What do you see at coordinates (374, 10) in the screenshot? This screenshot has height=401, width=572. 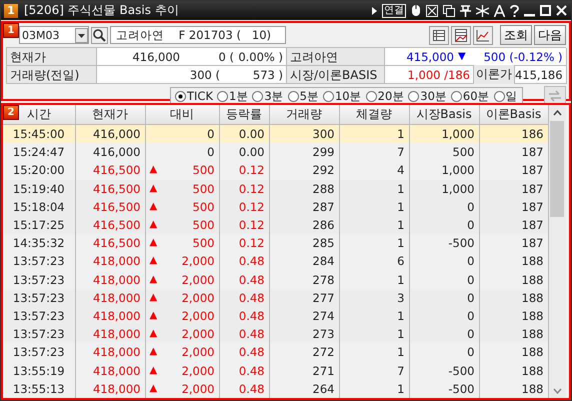 I see `caret-icon` at bounding box center [374, 10].